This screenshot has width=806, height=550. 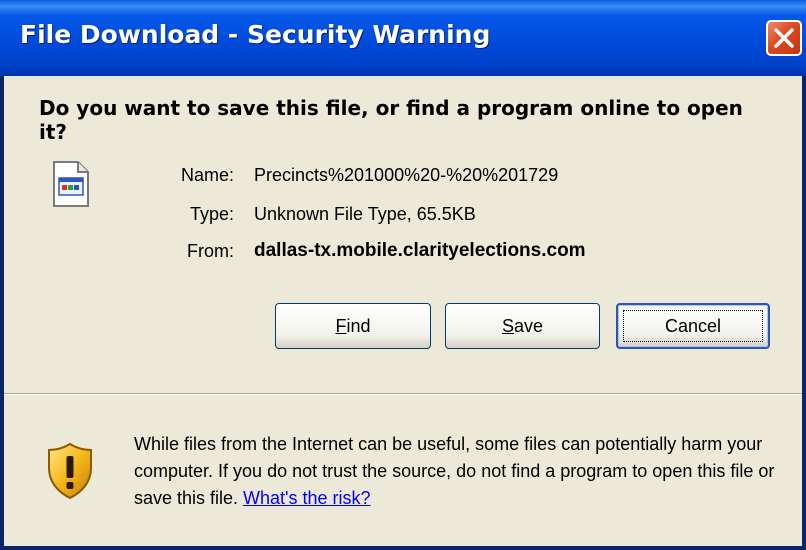 I want to click on close-icon, so click(x=784, y=38).